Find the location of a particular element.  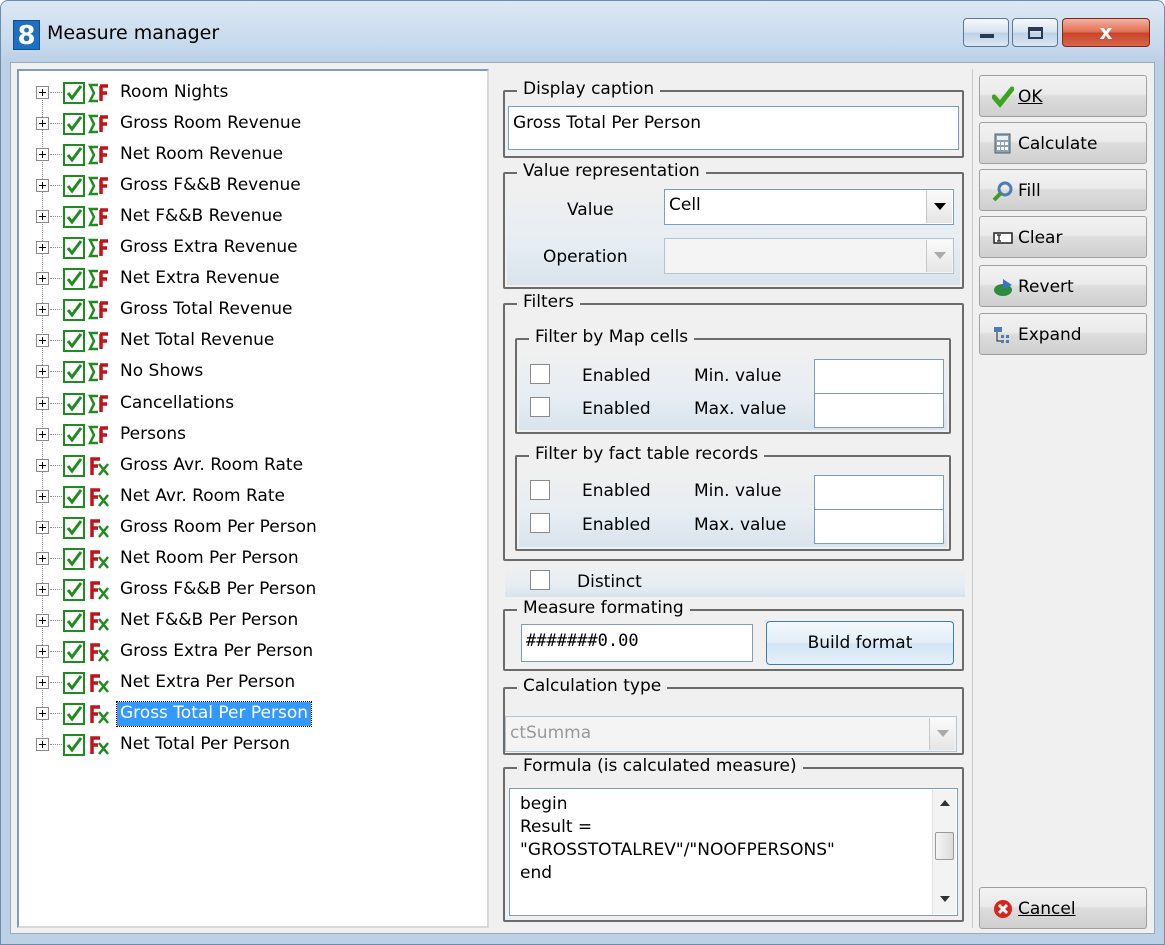

fact-max-enabled-checkbox is located at coordinates (540, 523).